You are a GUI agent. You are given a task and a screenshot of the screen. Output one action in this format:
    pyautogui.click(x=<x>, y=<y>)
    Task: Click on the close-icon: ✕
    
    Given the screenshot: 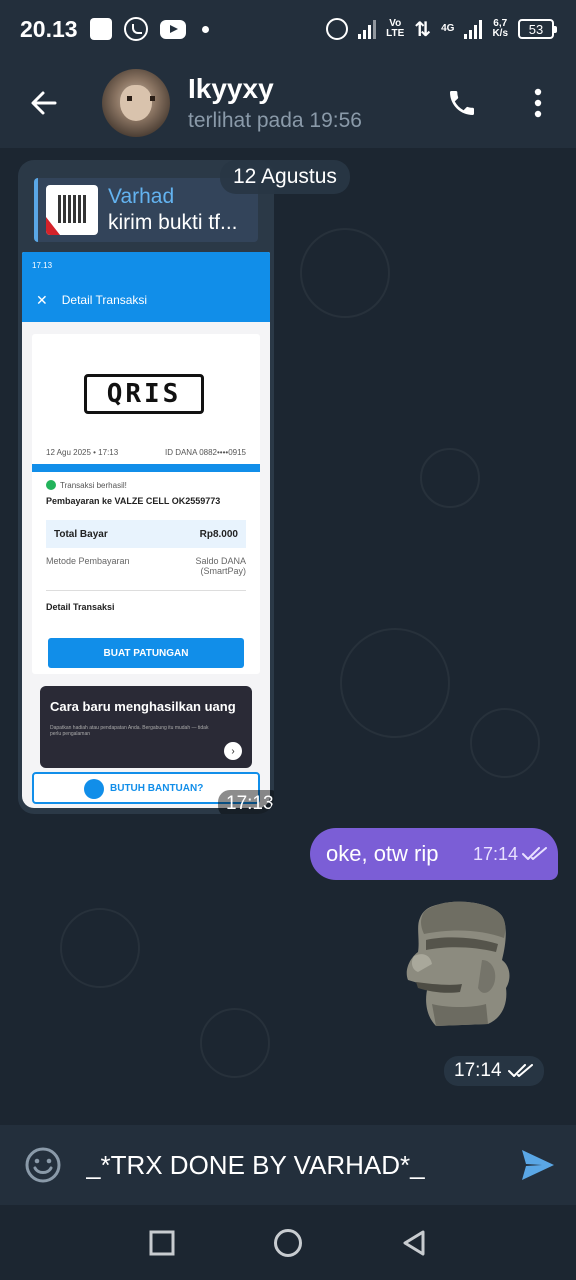 What is the action you would take?
    pyautogui.click(x=42, y=299)
    